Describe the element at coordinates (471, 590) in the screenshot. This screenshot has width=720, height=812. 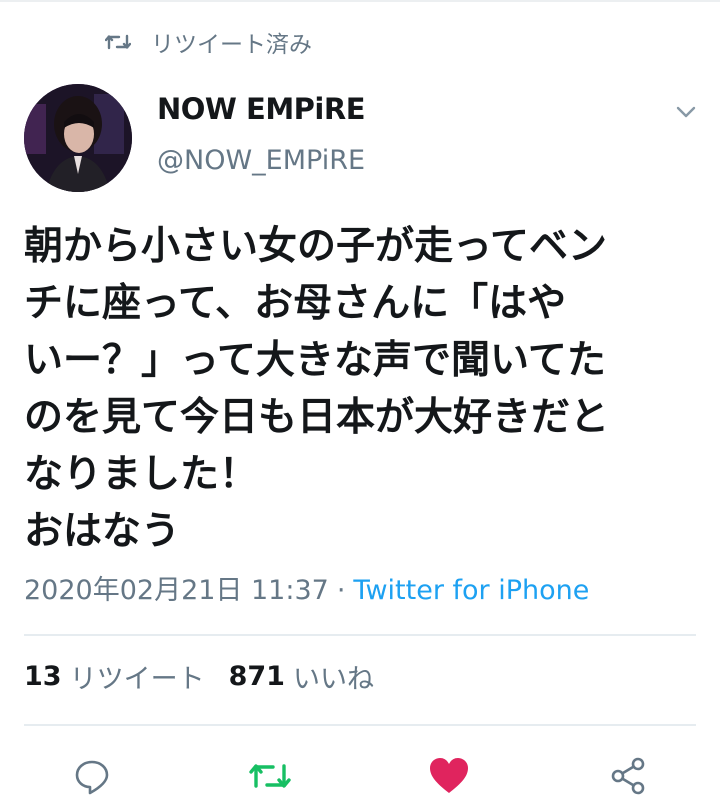
I see `tweet-source-link: Twitter for iPhone` at that location.